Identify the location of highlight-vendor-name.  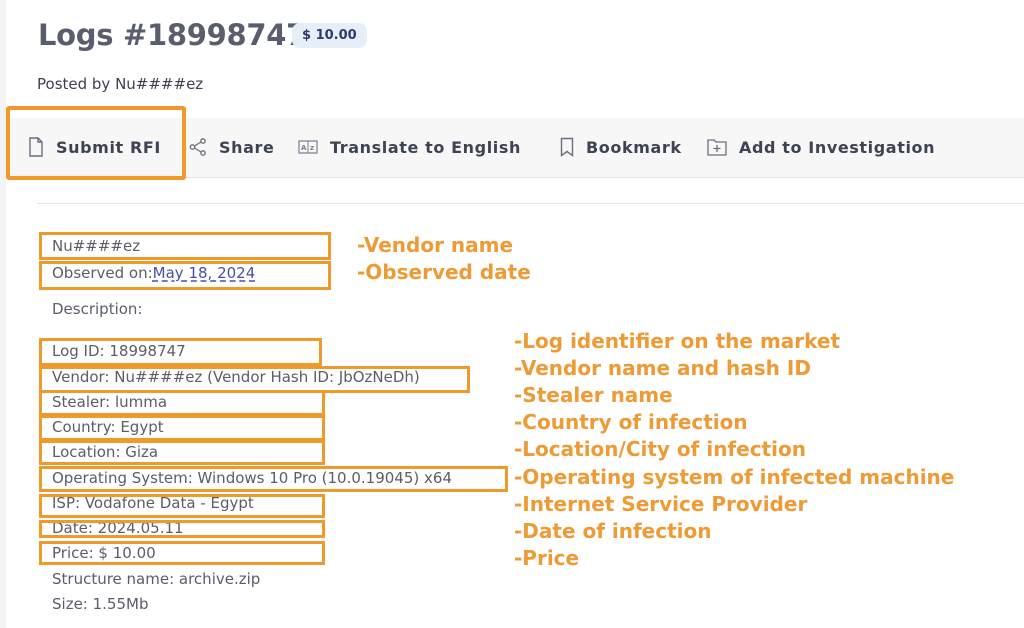
(185, 246).